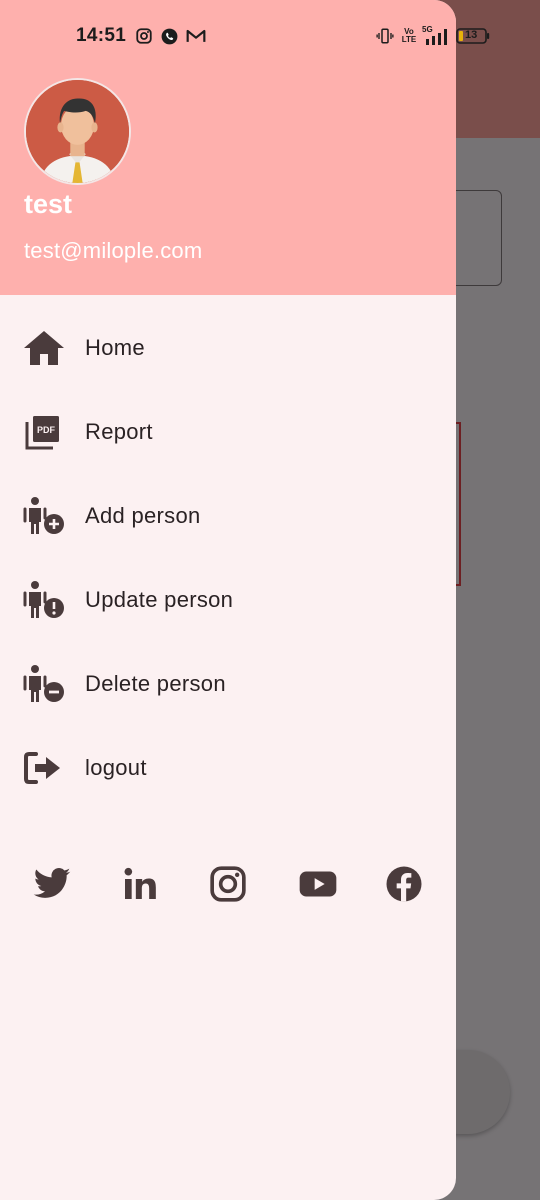 Image resolution: width=540 pixels, height=1200 pixels. What do you see at coordinates (159, 599) in the screenshot?
I see `menu-label-update-person: Update person` at bounding box center [159, 599].